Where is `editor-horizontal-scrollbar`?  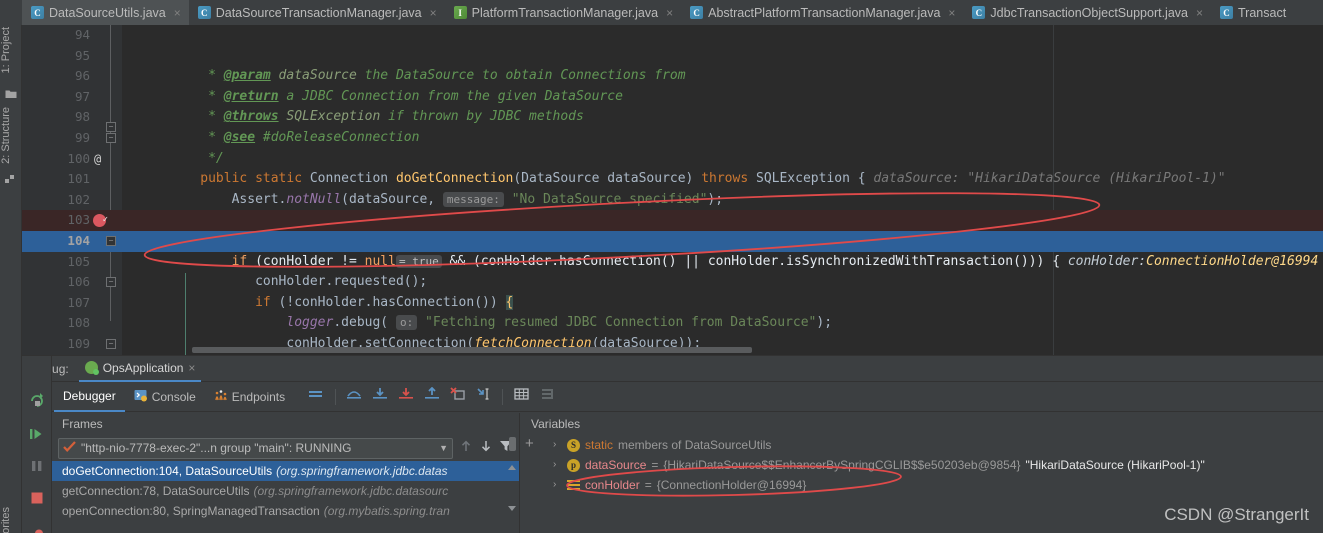
editor-horizontal-scrollbar is located at coordinates (472, 350).